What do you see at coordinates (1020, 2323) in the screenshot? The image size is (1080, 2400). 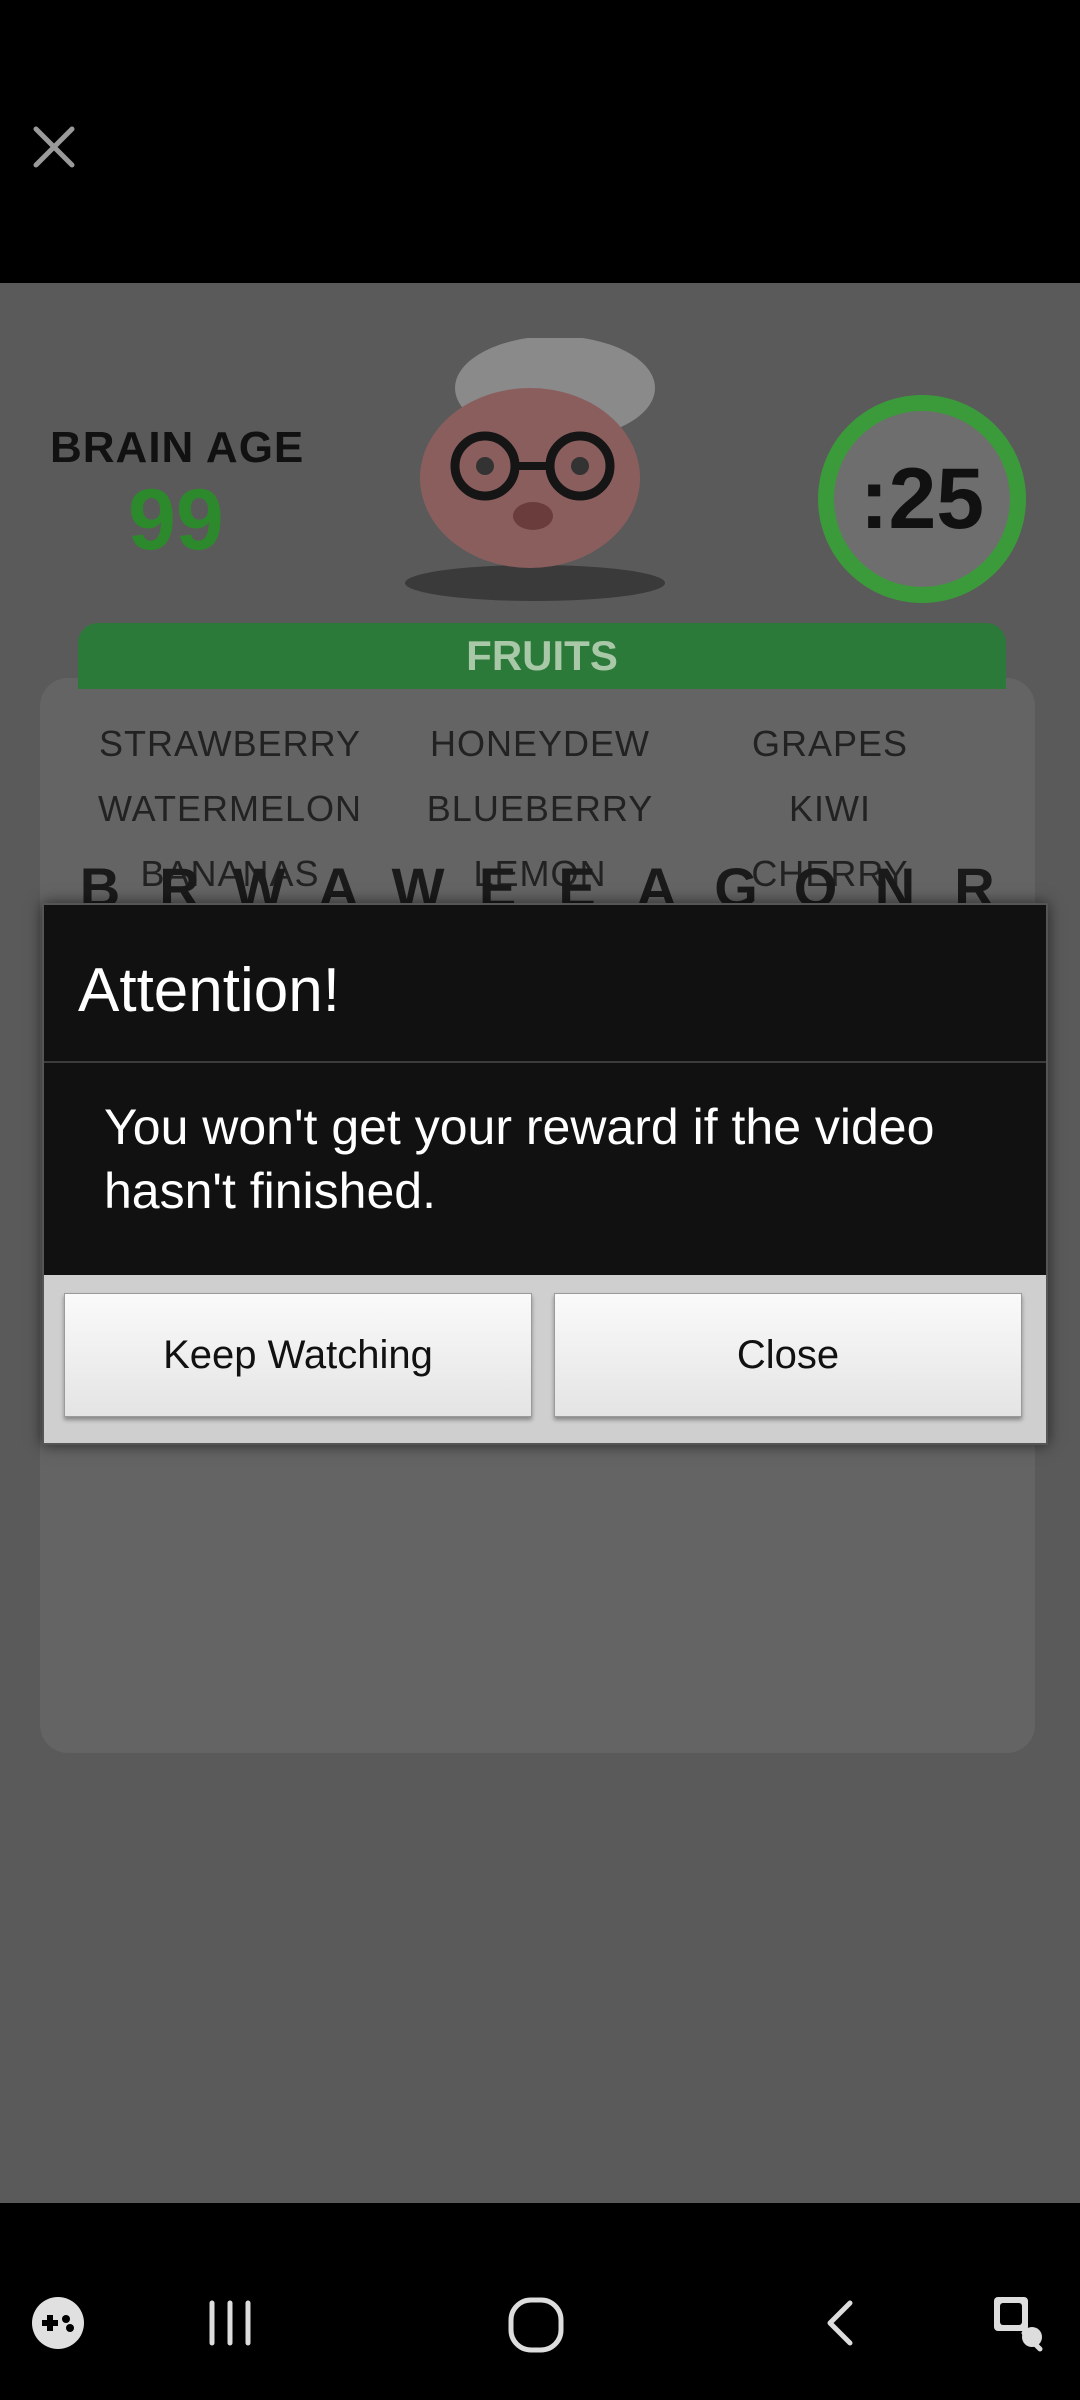 I see `keyboard-icon` at bounding box center [1020, 2323].